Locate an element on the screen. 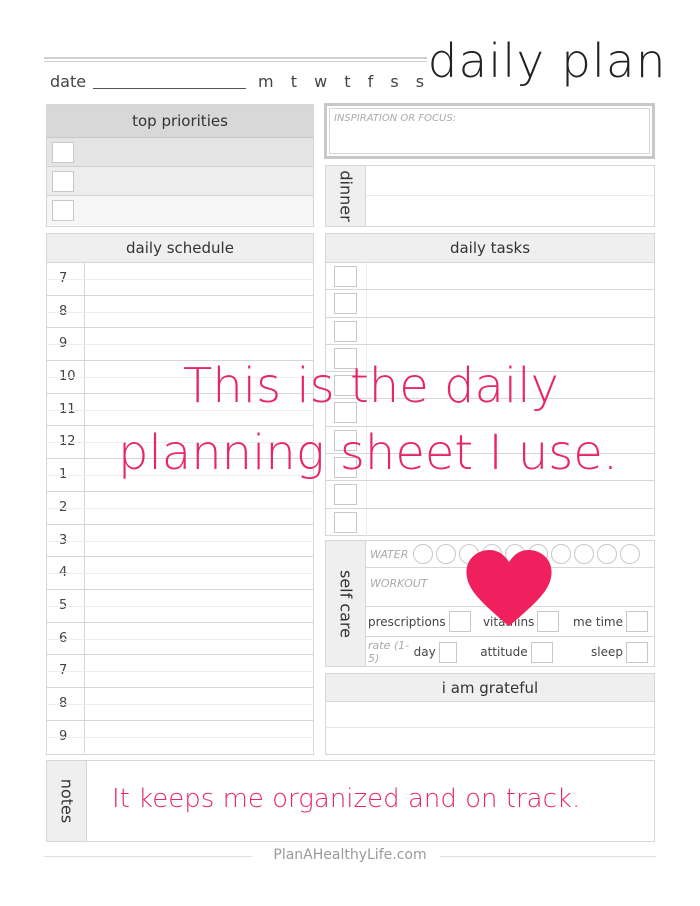 This screenshot has height=906, width=700. me-time-label: me time is located at coordinates (598, 621).